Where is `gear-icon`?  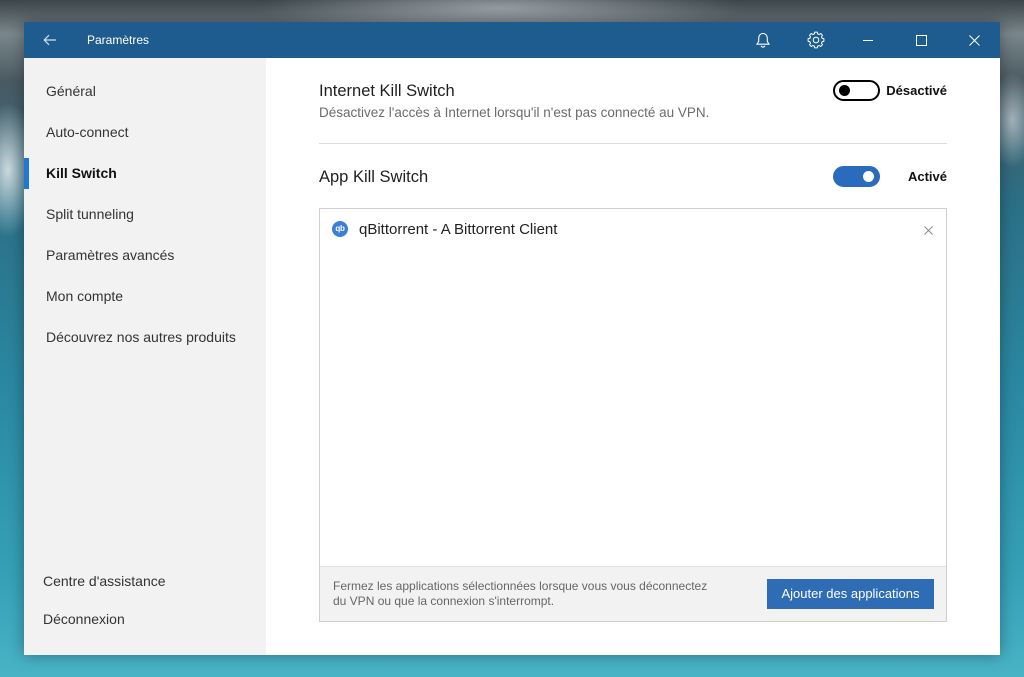 gear-icon is located at coordinates (816, 40).